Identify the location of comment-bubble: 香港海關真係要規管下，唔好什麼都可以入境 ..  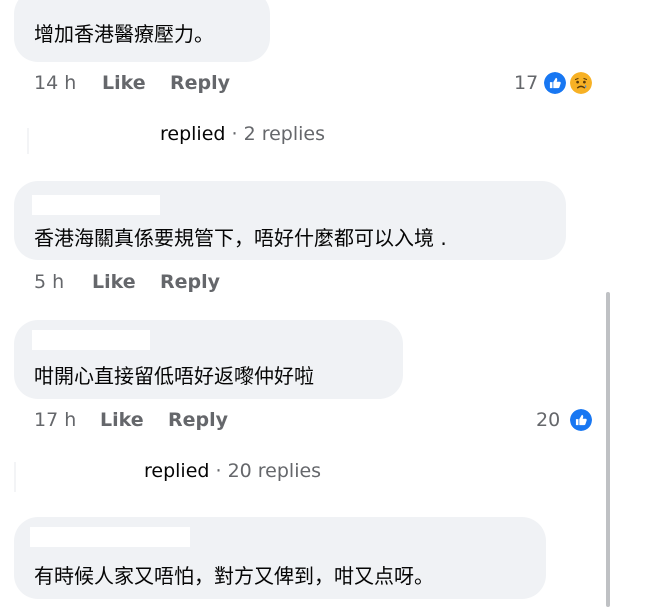
(290, 220).